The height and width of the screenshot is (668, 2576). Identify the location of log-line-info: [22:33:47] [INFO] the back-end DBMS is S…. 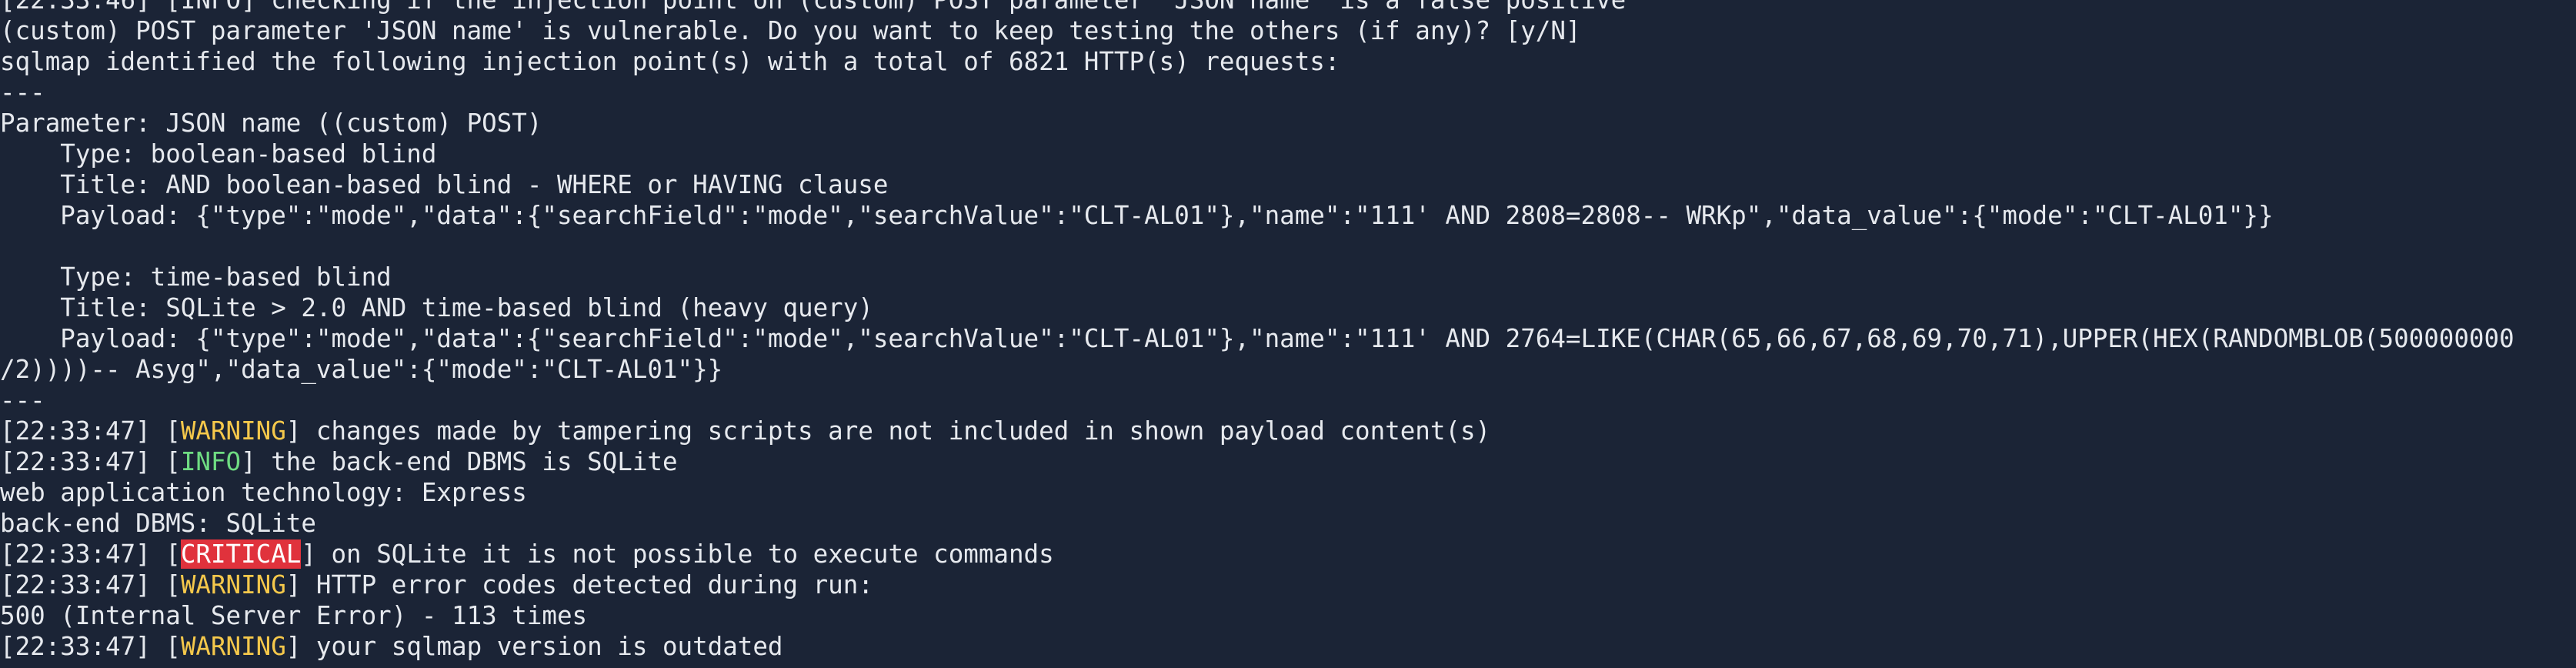
(1257, 461).